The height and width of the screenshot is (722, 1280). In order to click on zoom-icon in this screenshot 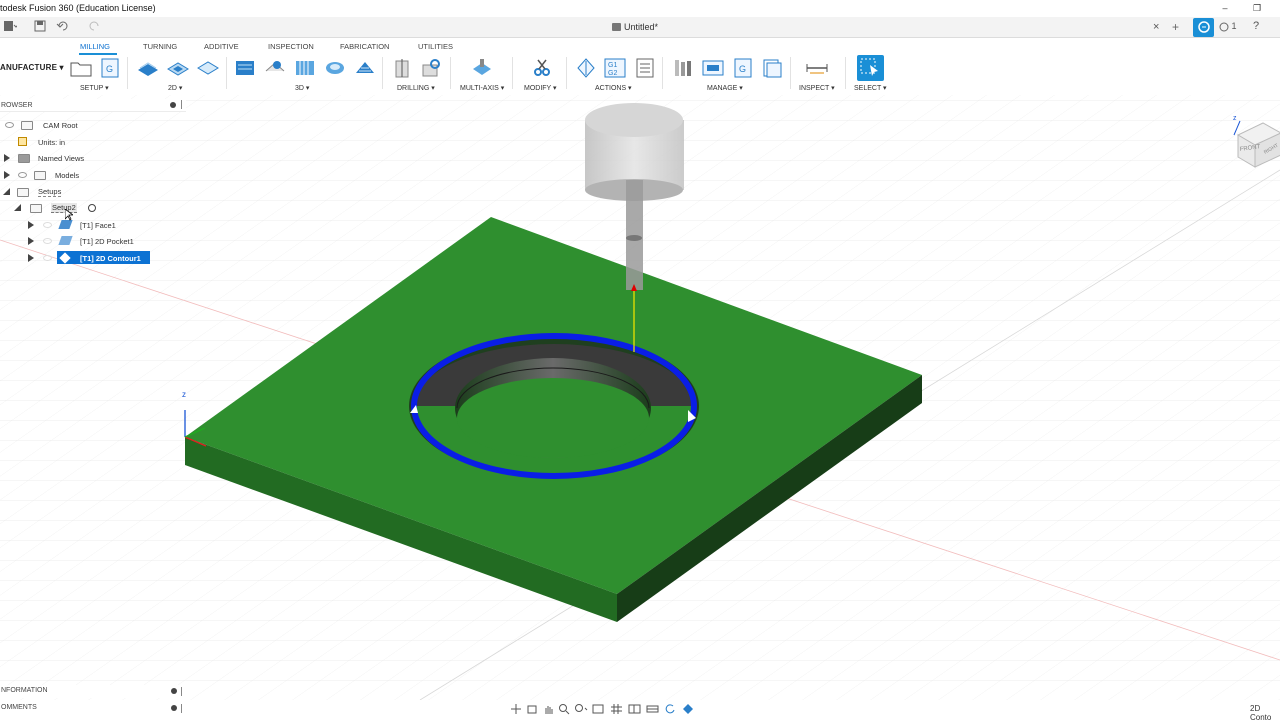, I will do `click(564, 709)`.